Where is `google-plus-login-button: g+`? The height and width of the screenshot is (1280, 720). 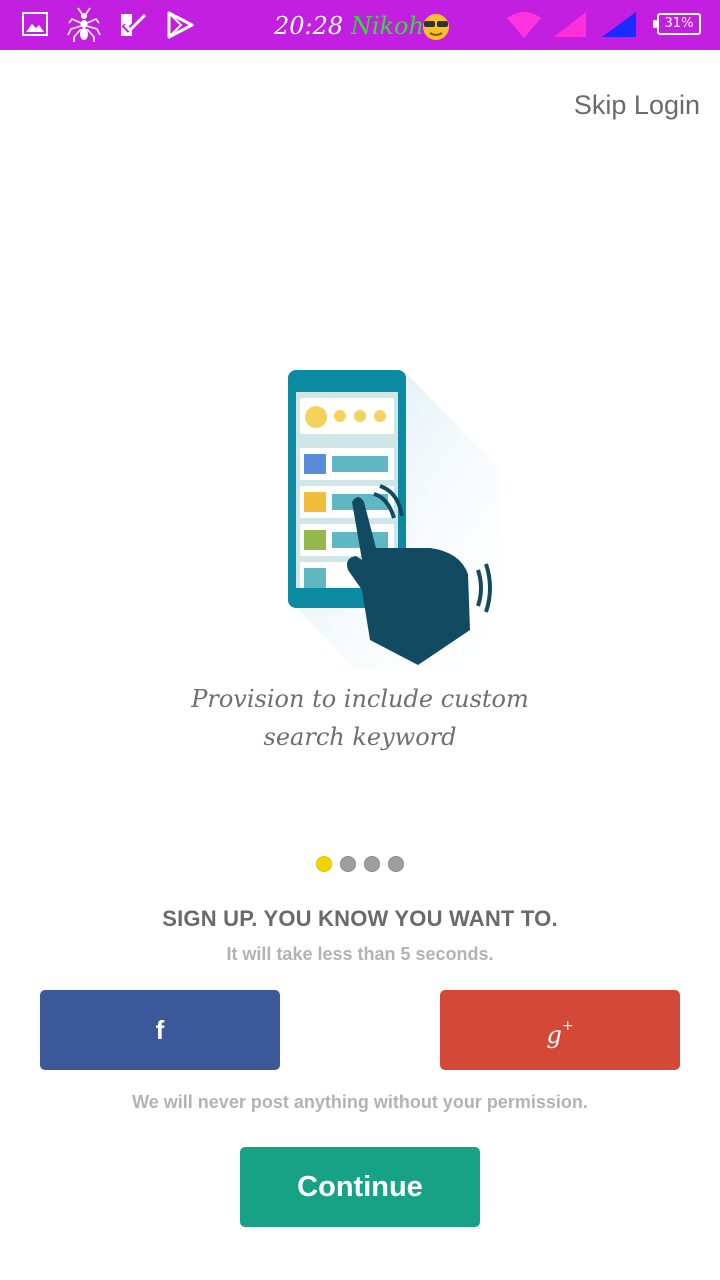 google-plus-login-button: g+ is located at coordinates (560, 1030).